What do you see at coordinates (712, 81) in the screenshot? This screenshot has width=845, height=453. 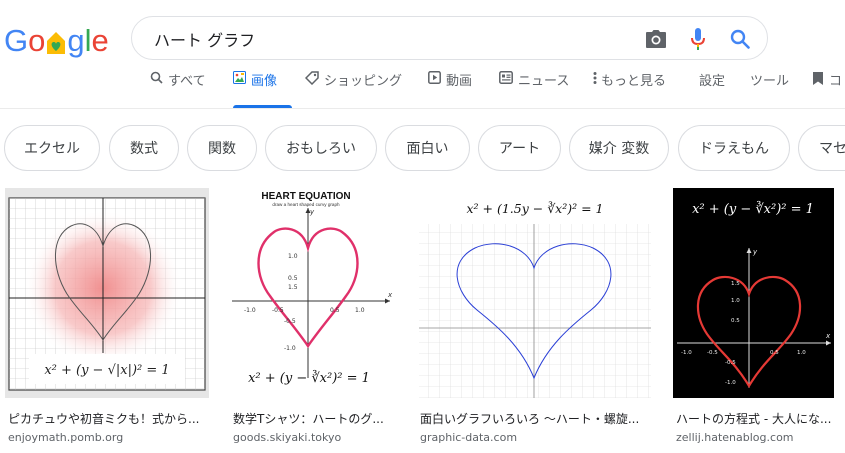 I see `tab-label: 設定` at bounding box center [712, 81].